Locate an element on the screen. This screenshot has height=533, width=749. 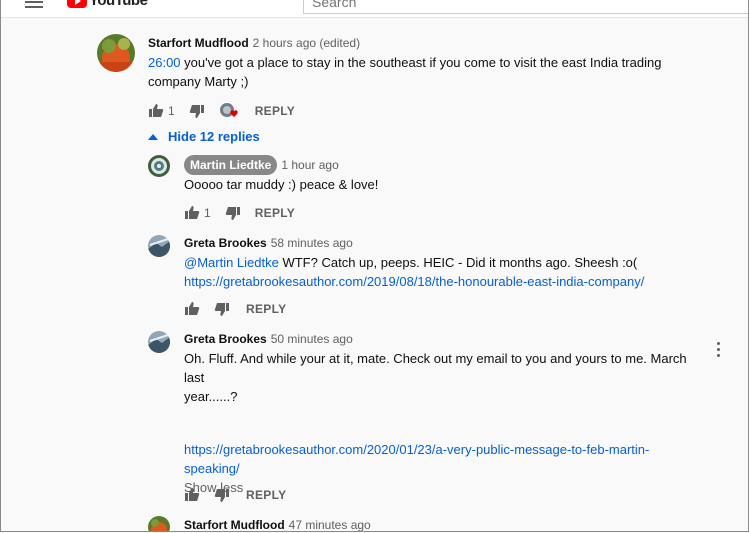
reply-actions: 1 REPLY is located at coordinates (239, 213).